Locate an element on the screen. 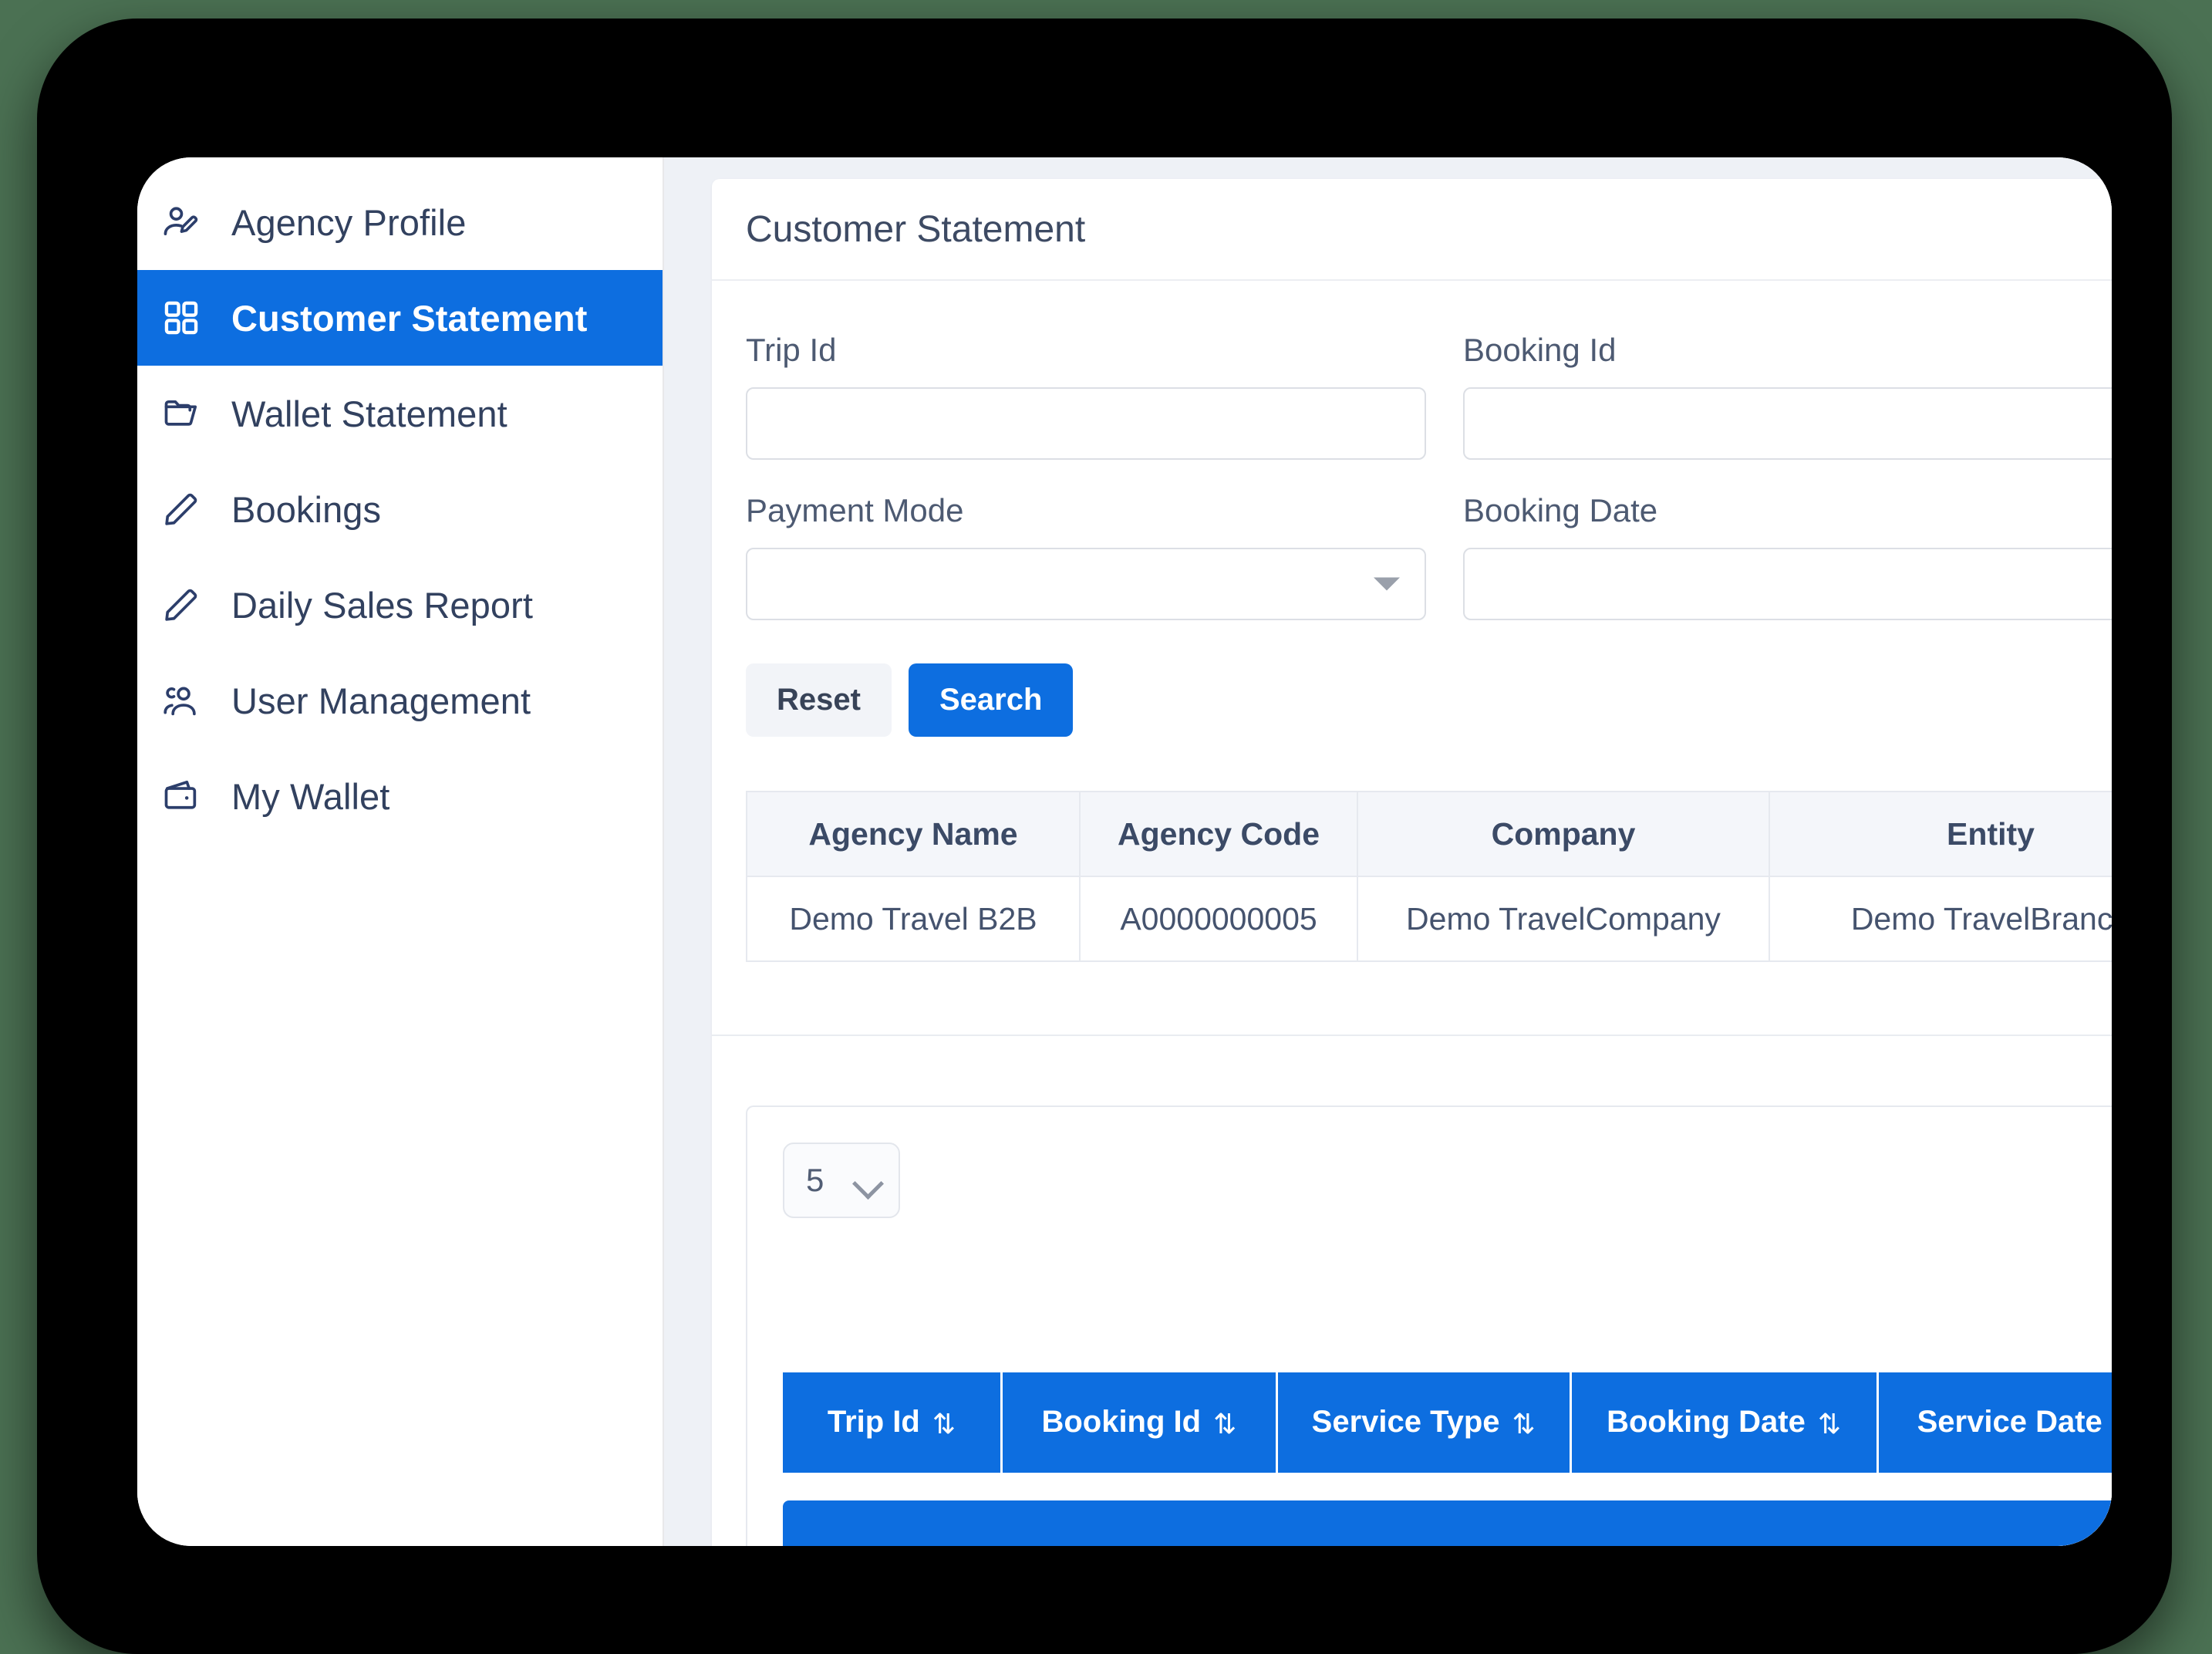 This screenshot has width=2212, height=1654. sidebar-item-bookings: Bookings is located at coordinates (400, 509).